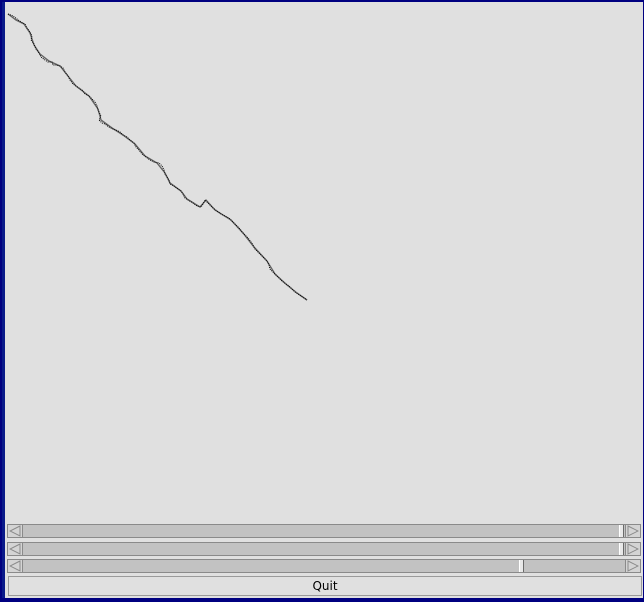  I want to click on quit-button: Quit, so click(325, 586).